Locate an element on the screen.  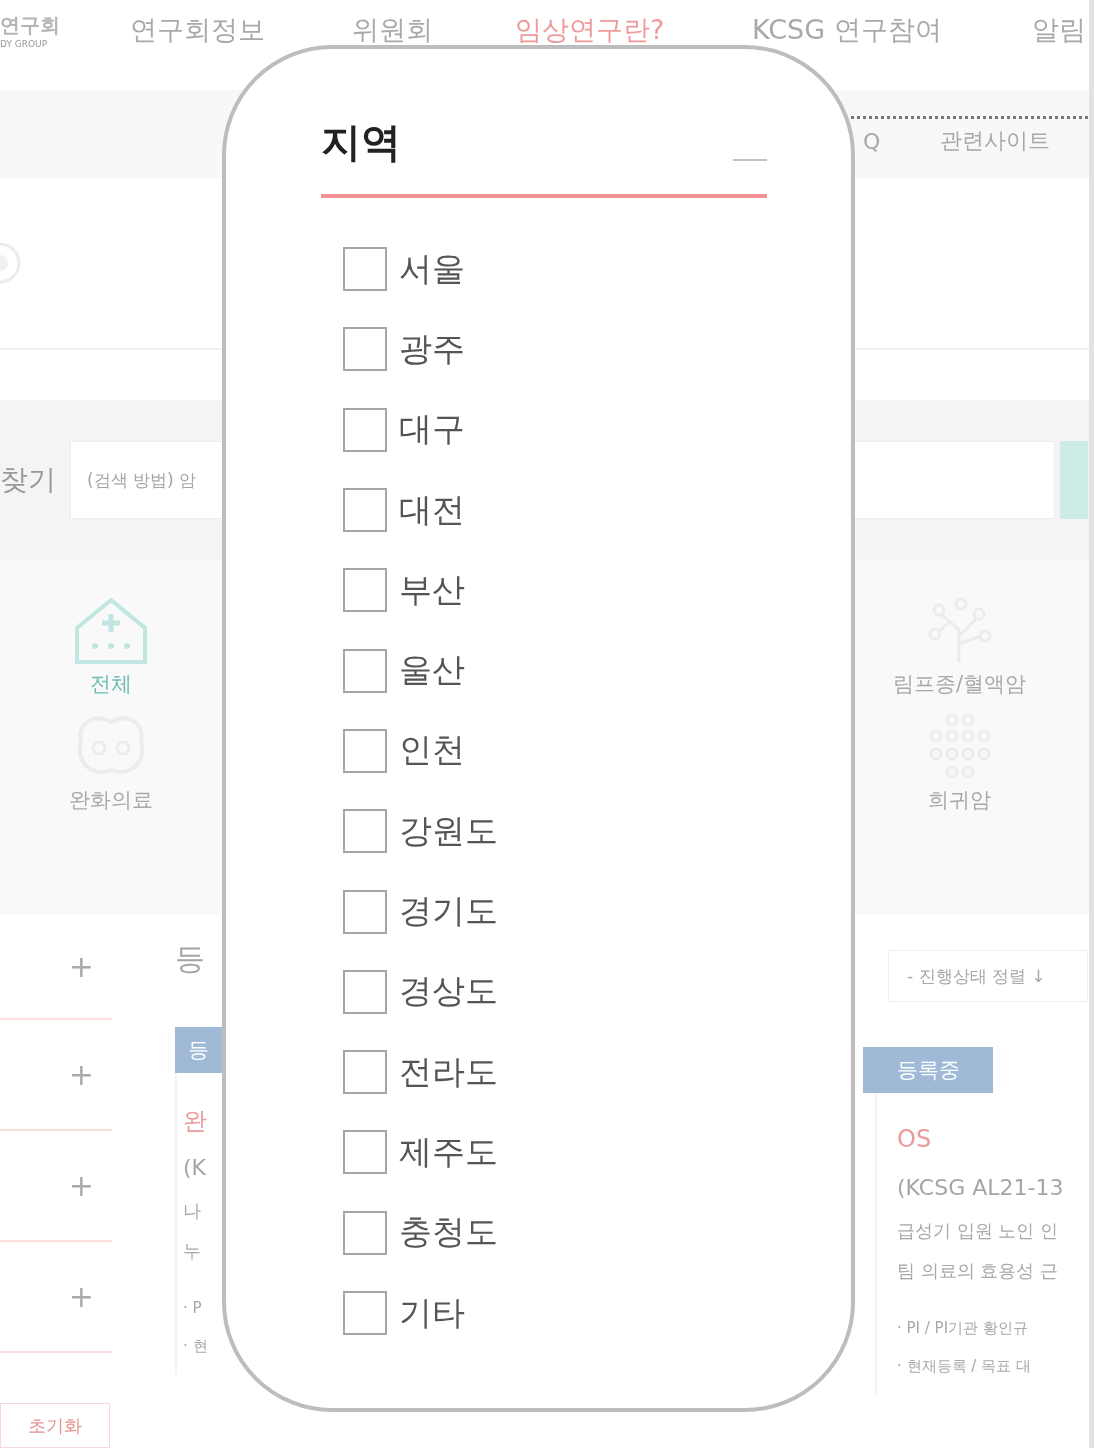
card-info: · 현 is located at coordinates (195, 1347).